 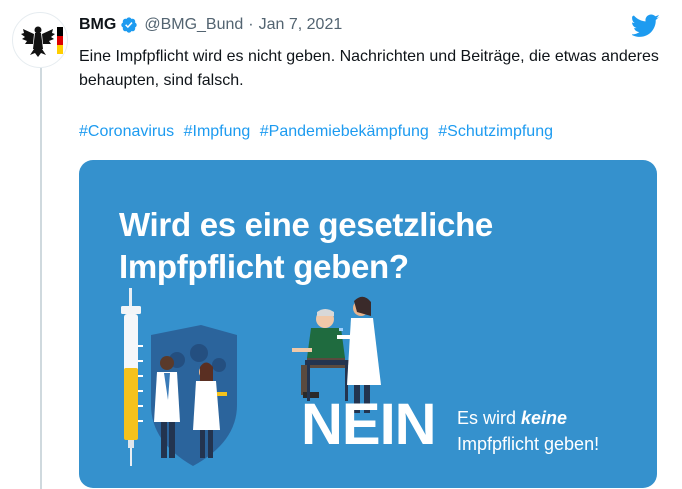 I want to click on hashtag-pandemiebekaempfung: #Pandemiebekämpfung, so click(x=344, y=131).